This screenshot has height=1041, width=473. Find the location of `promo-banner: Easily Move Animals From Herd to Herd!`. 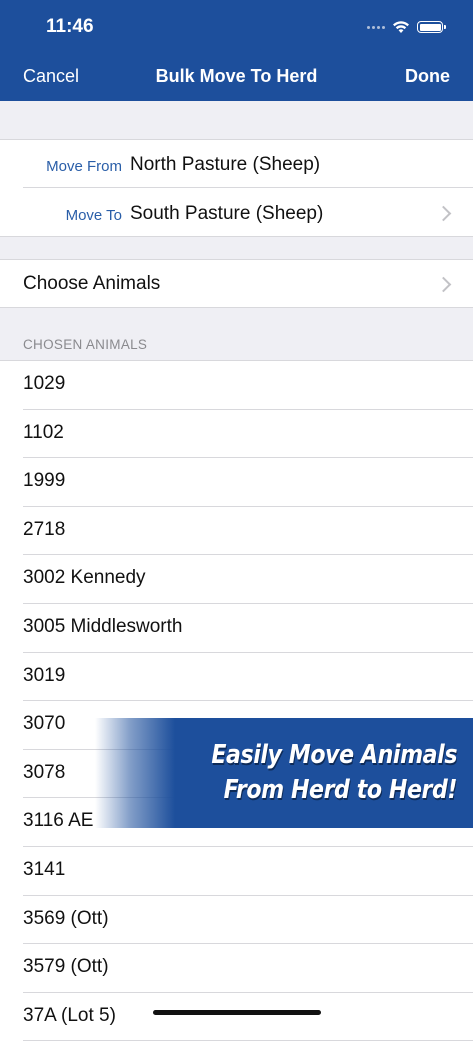

promo-banner: Easily Move Animals From Herd to Herd! is located at coordinates (284, 773).